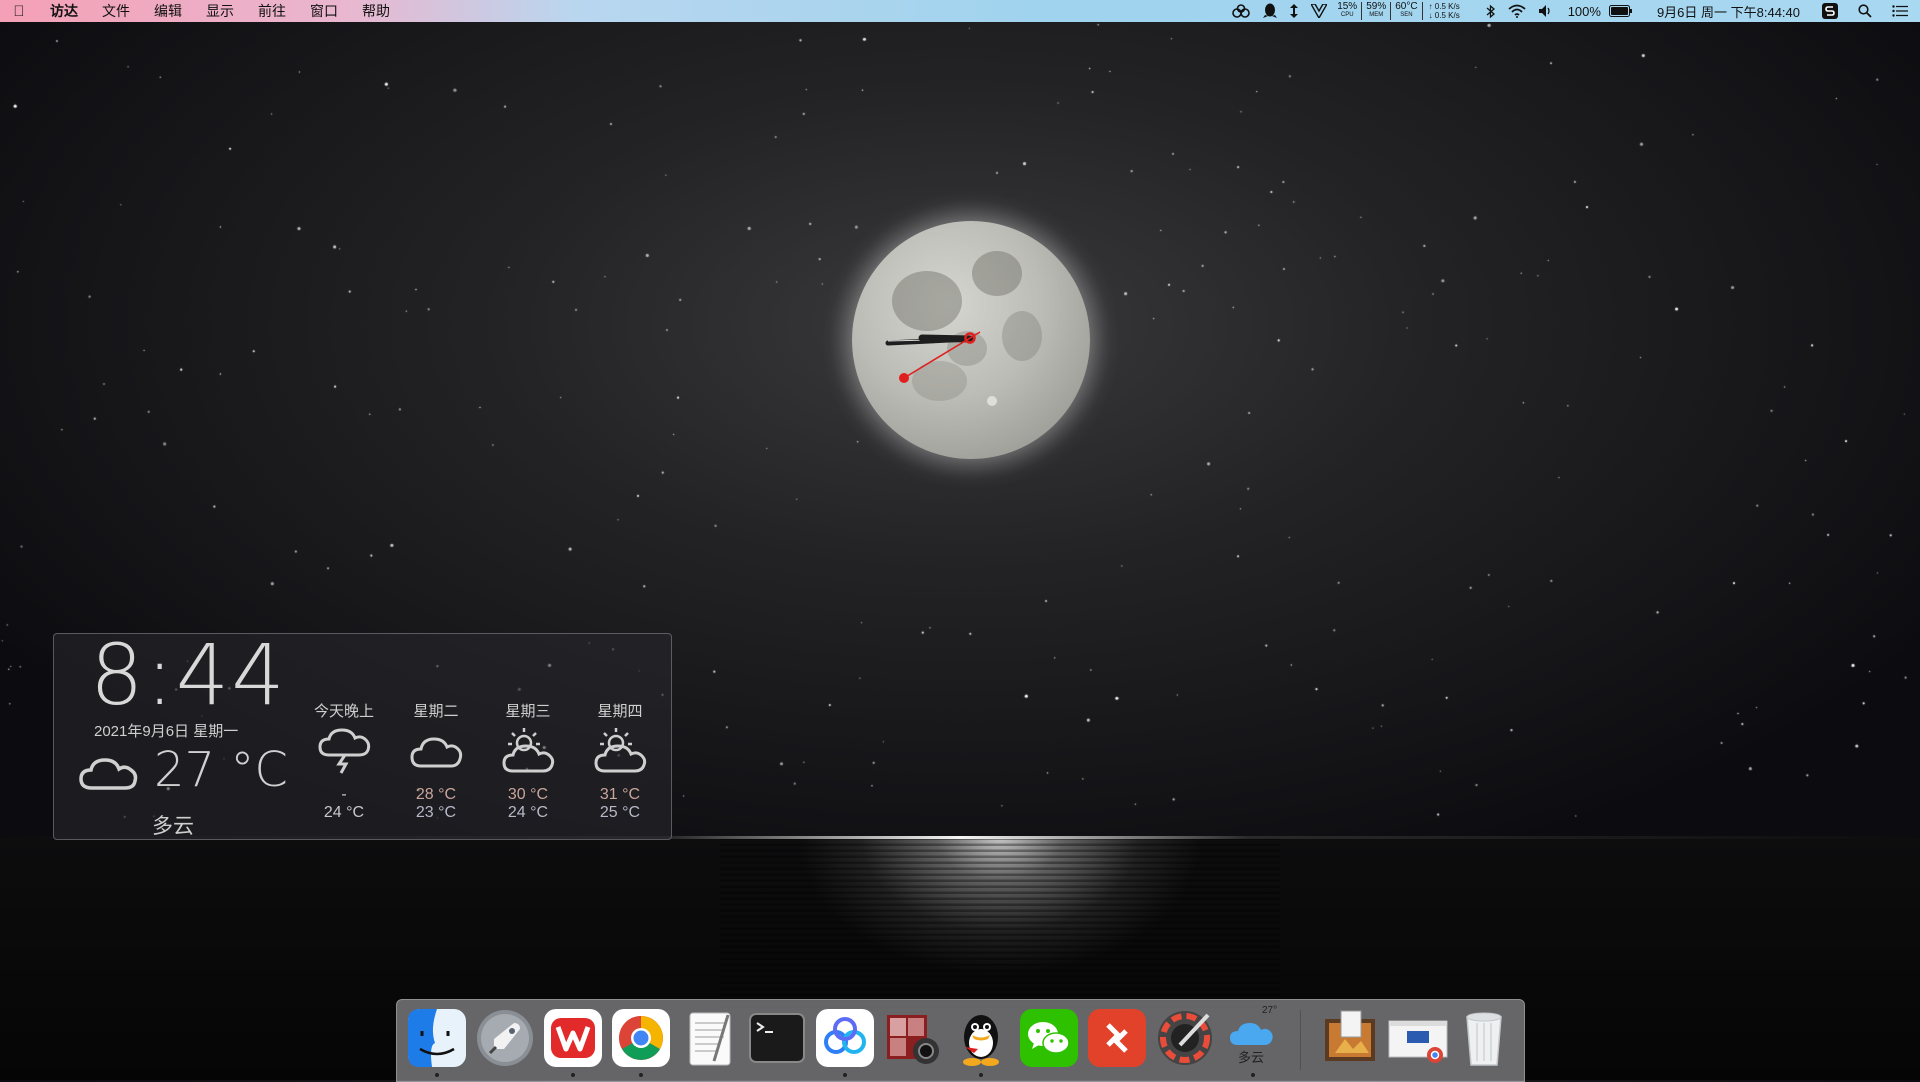  I want to click on menu-file: 文件, so click(116, 11).